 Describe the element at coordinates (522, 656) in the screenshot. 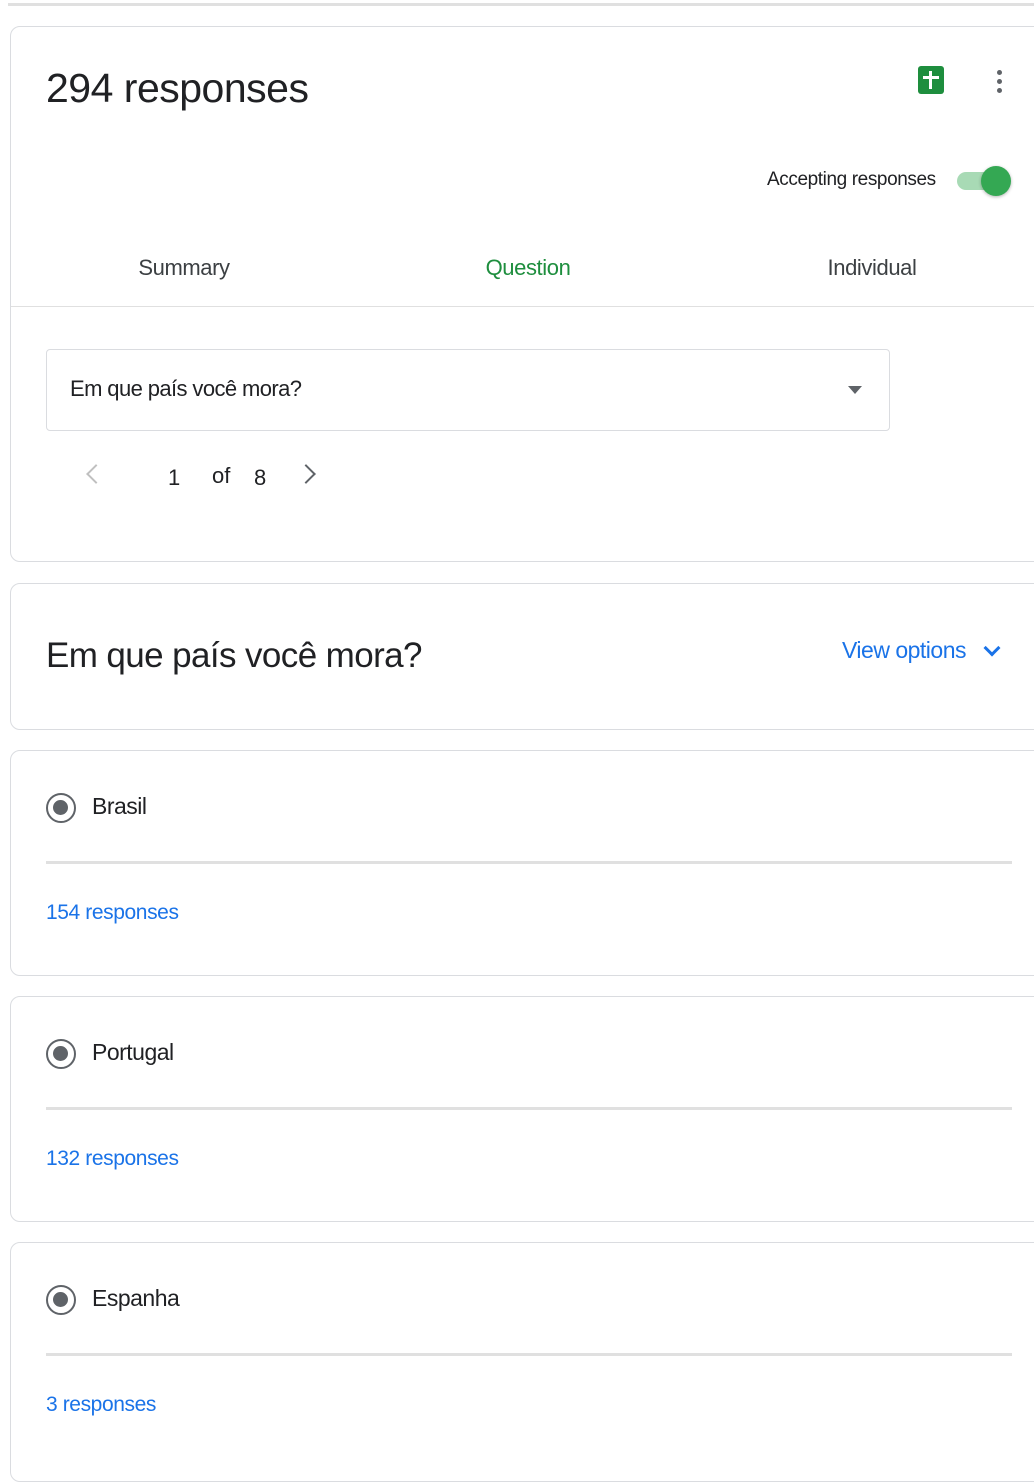

I see `question-title-card: Em que país você mora? View options` at that location.